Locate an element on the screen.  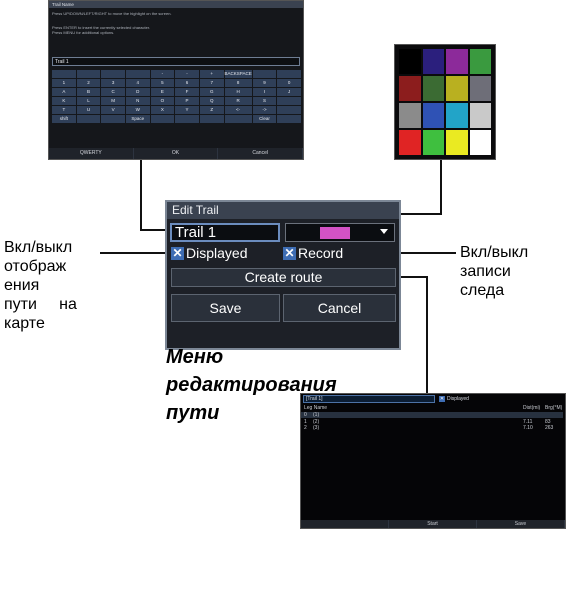
route-name-field: [Trail 1] is located at coordinates (369, 399).